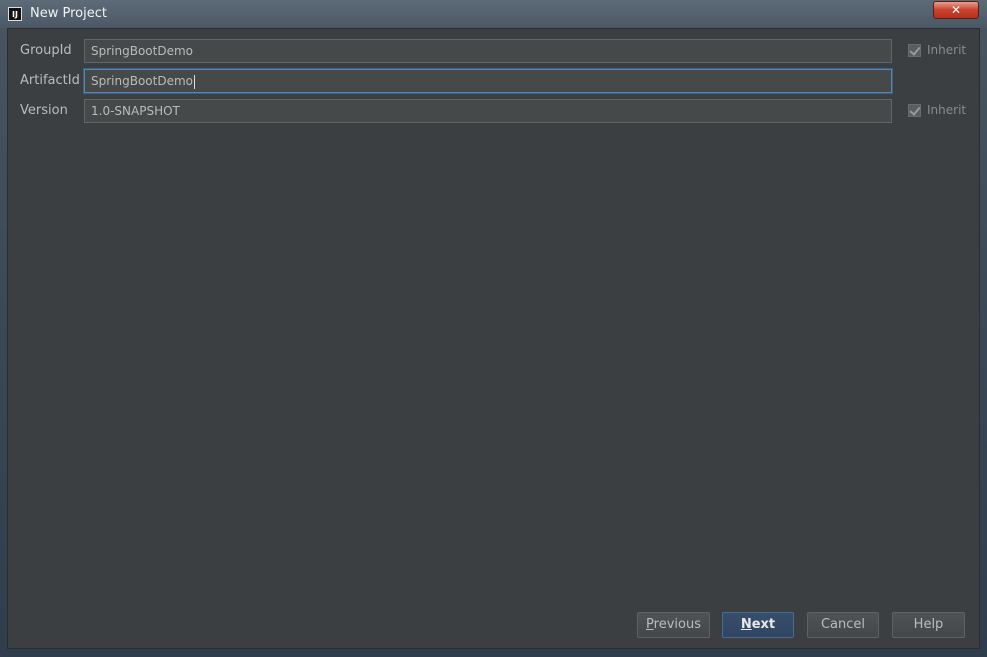  What do you see at coordinates (763, 624) in the screenshot?
I see `next-button-label: ext` at bounding box center [763, 624].